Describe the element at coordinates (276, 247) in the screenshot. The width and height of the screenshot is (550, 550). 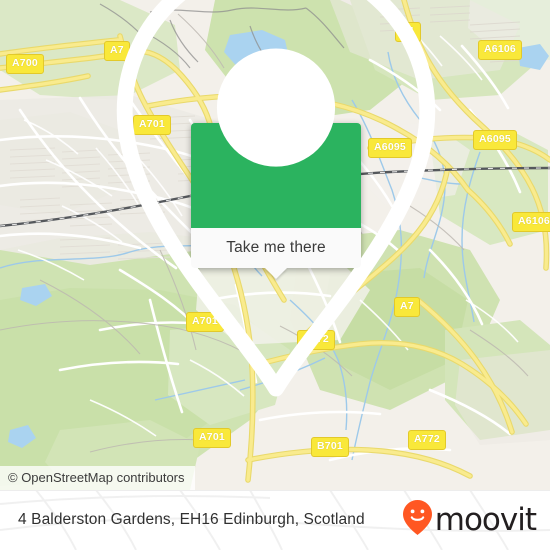
I see `take-me-there-label: Take me there` at that location.